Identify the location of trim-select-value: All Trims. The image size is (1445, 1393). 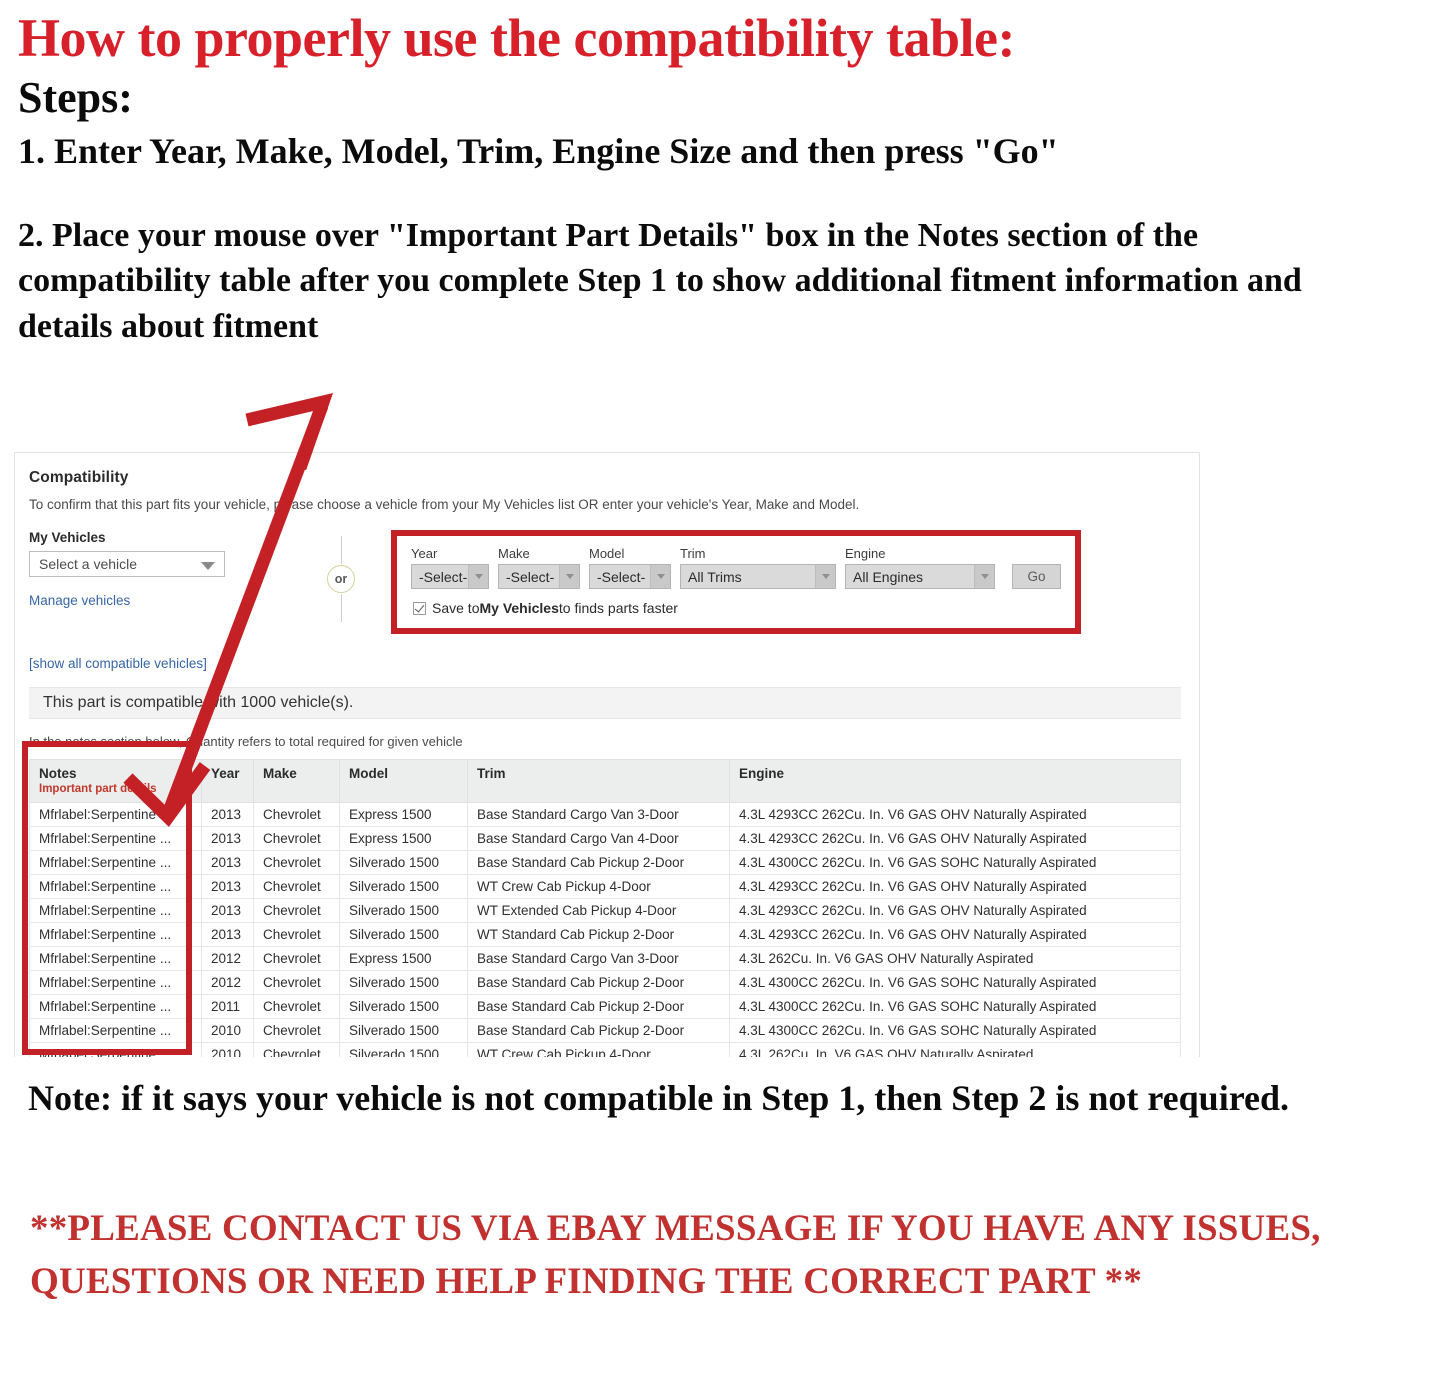
(715, 576).